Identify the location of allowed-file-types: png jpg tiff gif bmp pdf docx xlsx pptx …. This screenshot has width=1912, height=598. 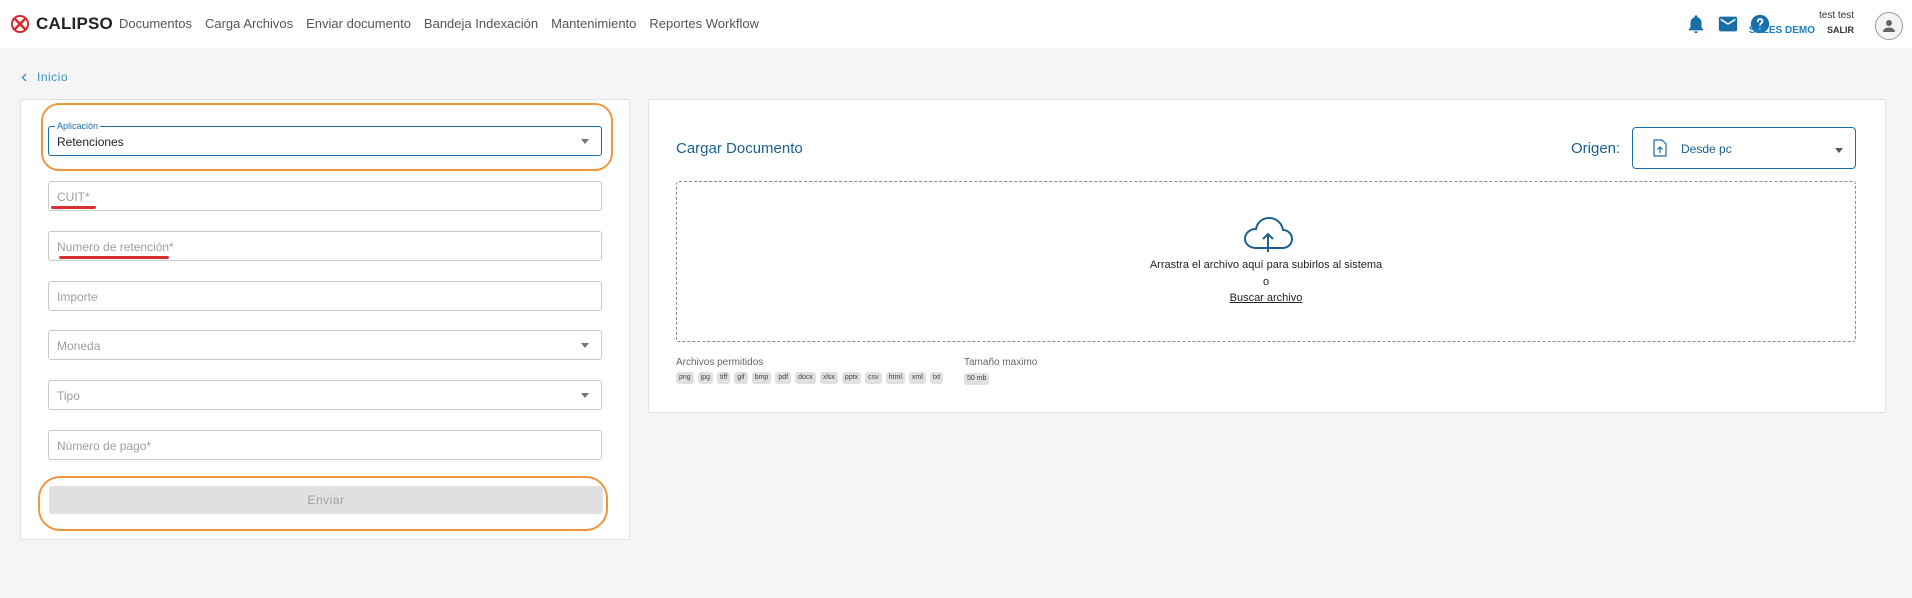
(810, 378).